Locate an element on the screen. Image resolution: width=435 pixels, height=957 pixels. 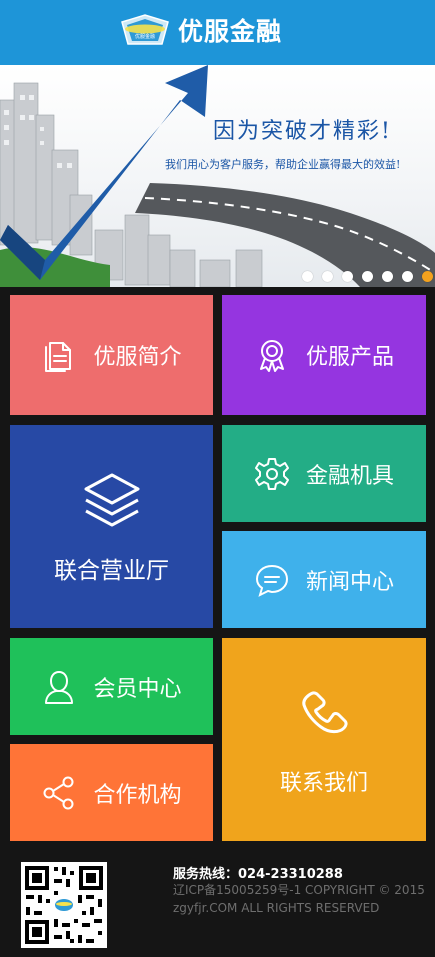
banner-slogan: 因为突破才精彩! is located at coordinates (302, 131).